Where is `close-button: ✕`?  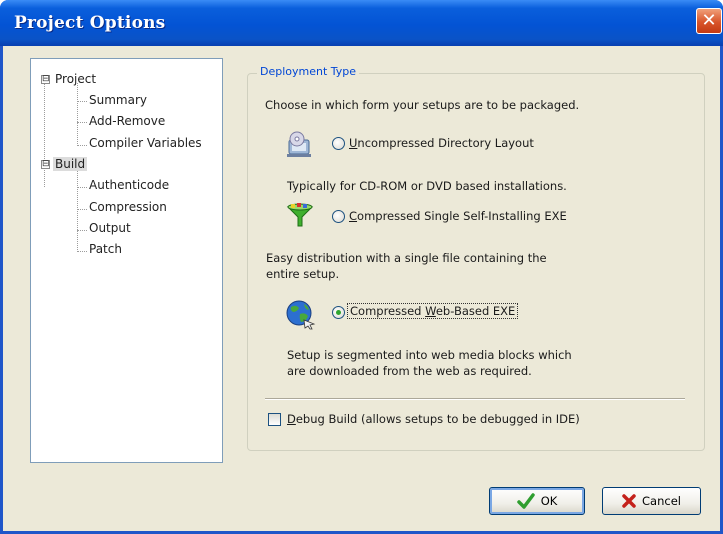 close-button: ✕ is located at coordinates (709, 21).